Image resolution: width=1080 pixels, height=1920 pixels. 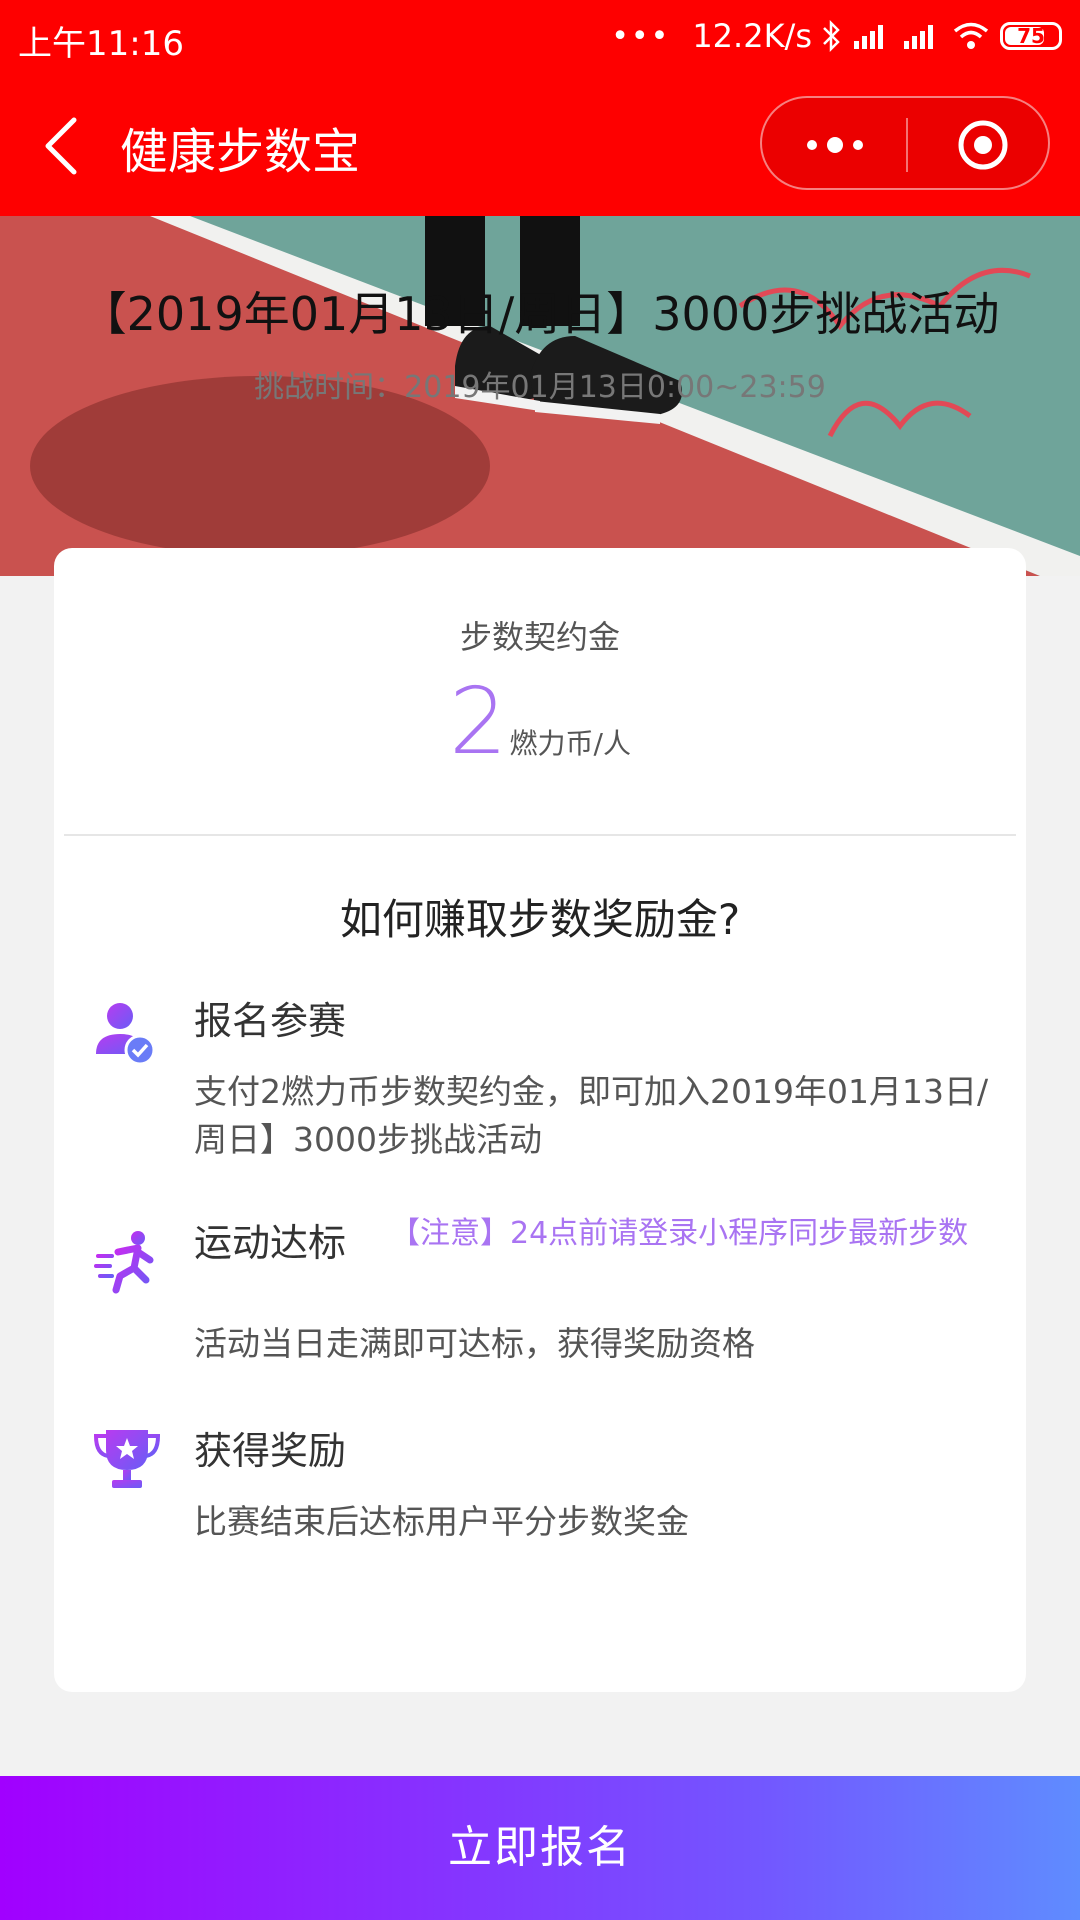 I want to click on step-reward-desc: 比赛结束后达标用户平分步数奖金, so click(x=441, y=1521).